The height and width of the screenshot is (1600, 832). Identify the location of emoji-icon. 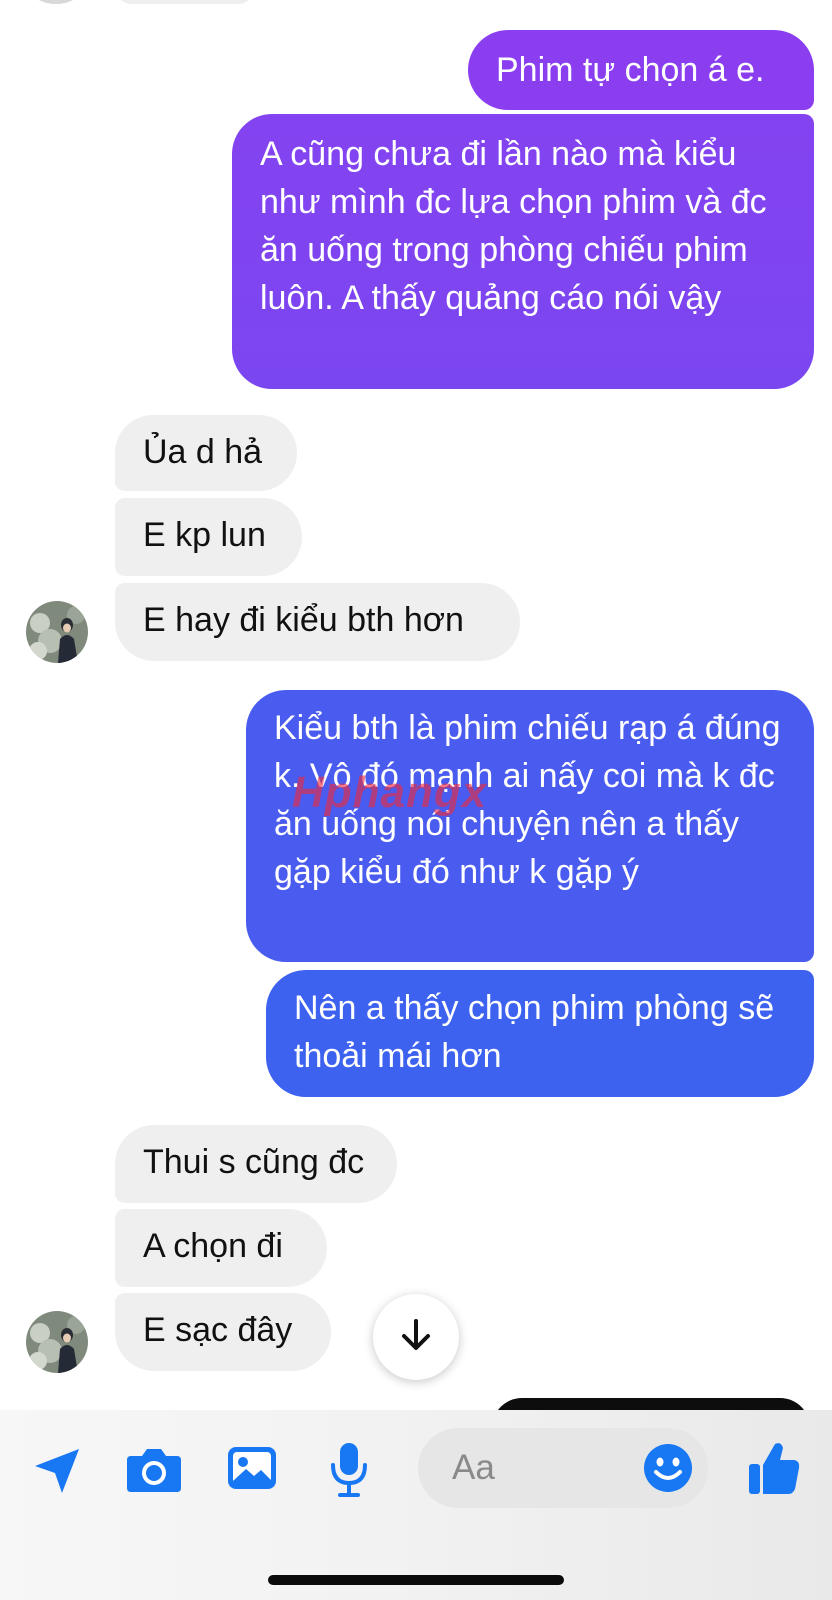
(668, 1468).